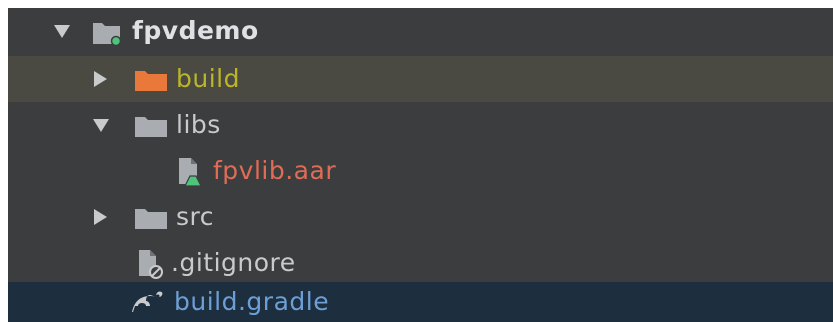 The width and height of the screenshot is (833, 322). I want to click on tree-item-build-gradle: build.gradle, so click(420, 302).